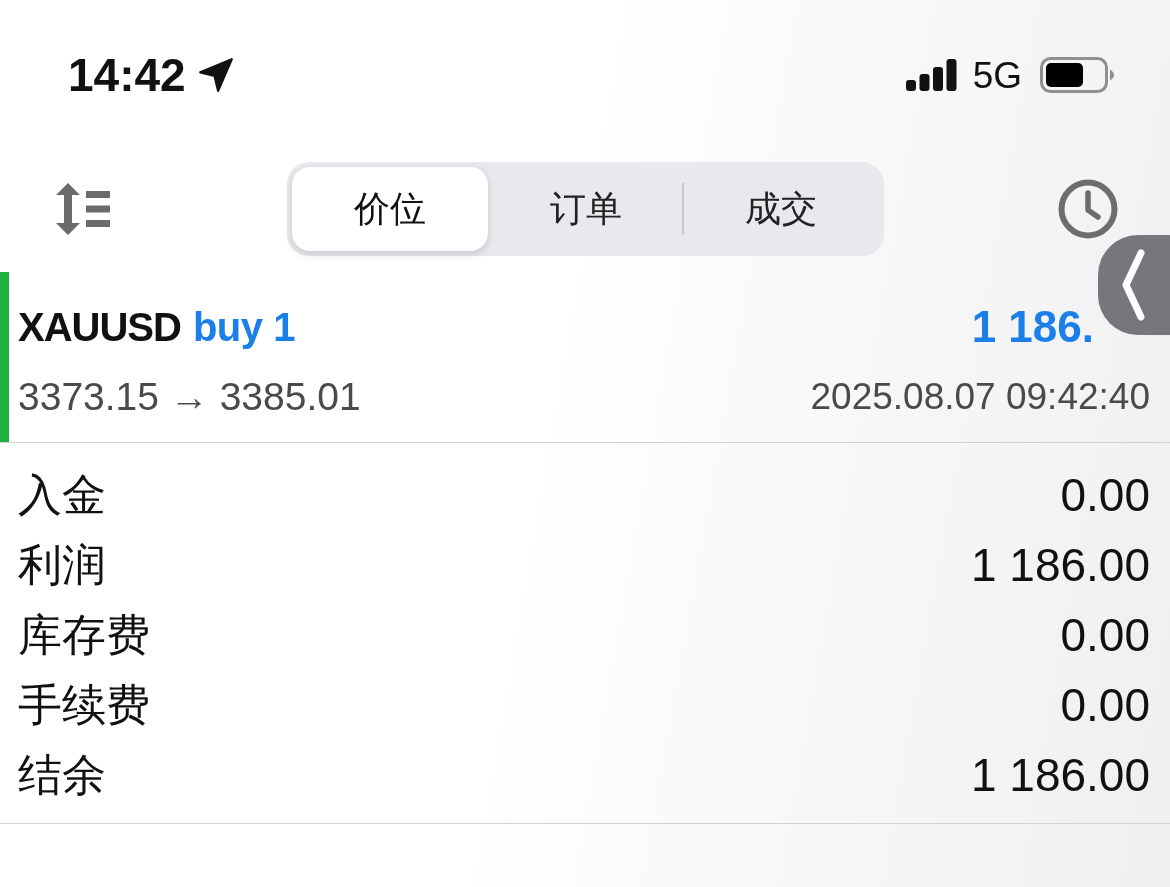 This screenshot has height=887, width=1170. Describe the element at coordinates (62, 495) in the screenshot. I see `summary-label: 入金` at that location.